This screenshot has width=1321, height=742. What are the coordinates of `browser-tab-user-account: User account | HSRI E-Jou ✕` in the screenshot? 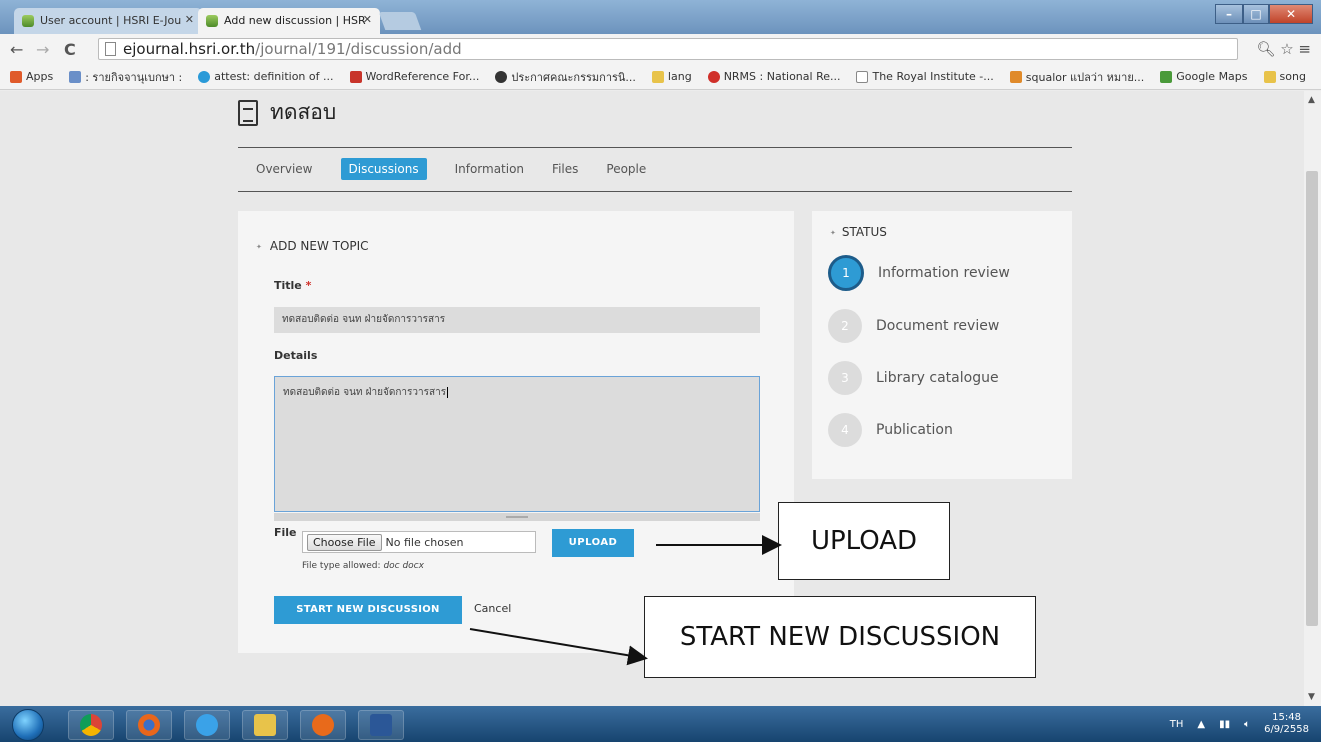 It's located at (108, 21).